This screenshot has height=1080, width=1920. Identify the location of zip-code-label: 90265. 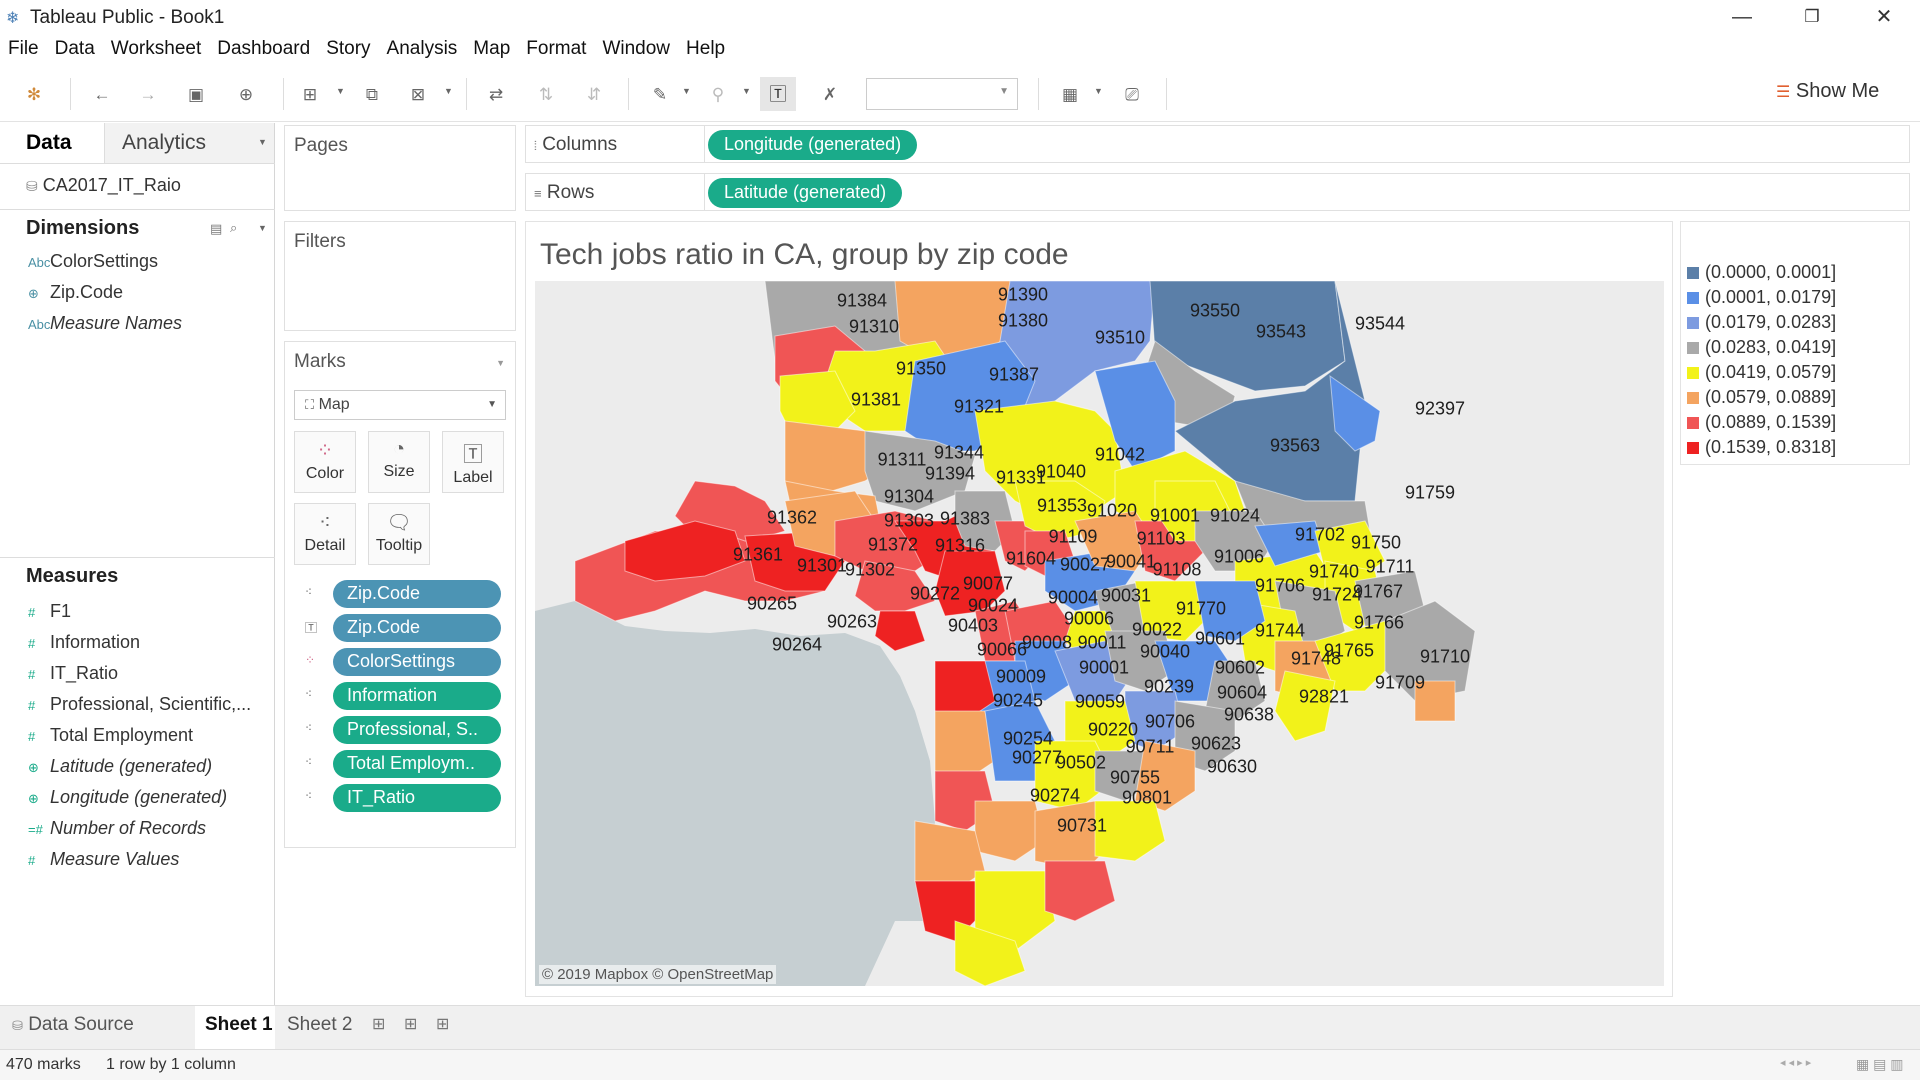
(772, 604).